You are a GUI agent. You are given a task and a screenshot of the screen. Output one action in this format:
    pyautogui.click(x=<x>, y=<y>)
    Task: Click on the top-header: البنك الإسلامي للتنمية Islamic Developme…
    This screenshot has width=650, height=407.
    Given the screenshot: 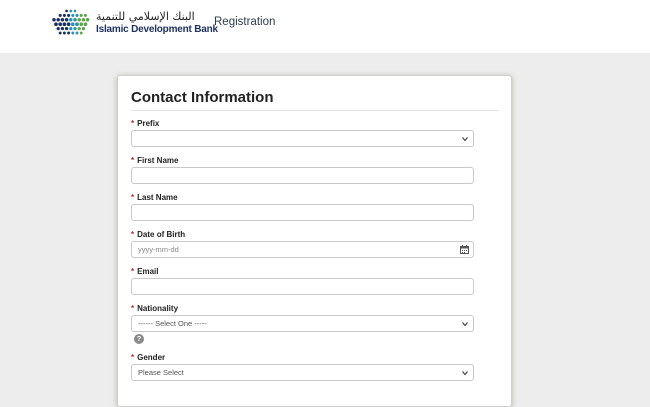 What is the action you would take?
    pyautogui.click(x=325, y=26)
    